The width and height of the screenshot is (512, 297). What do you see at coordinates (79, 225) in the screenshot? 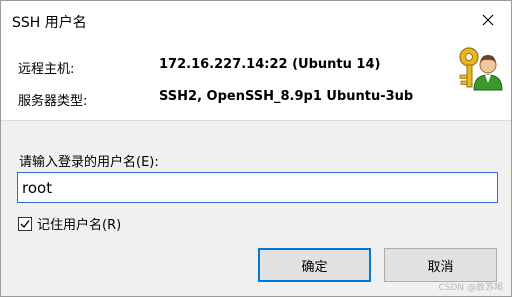
I see `remember-username-label: 记住用户名(R)` at bounding box center [79, 225].